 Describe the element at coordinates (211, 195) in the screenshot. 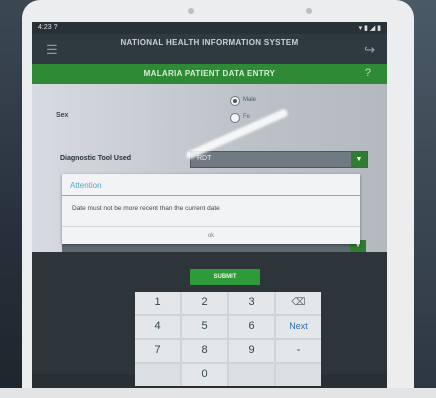

I see `dialog-divider` at that location.